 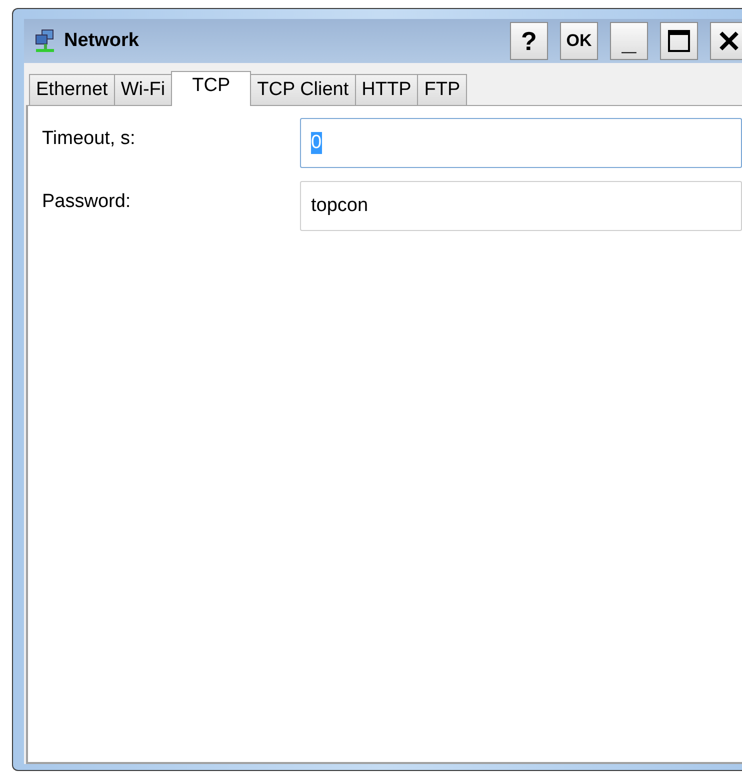 I want to click on tab: FTP, so click(x=442, y=90).